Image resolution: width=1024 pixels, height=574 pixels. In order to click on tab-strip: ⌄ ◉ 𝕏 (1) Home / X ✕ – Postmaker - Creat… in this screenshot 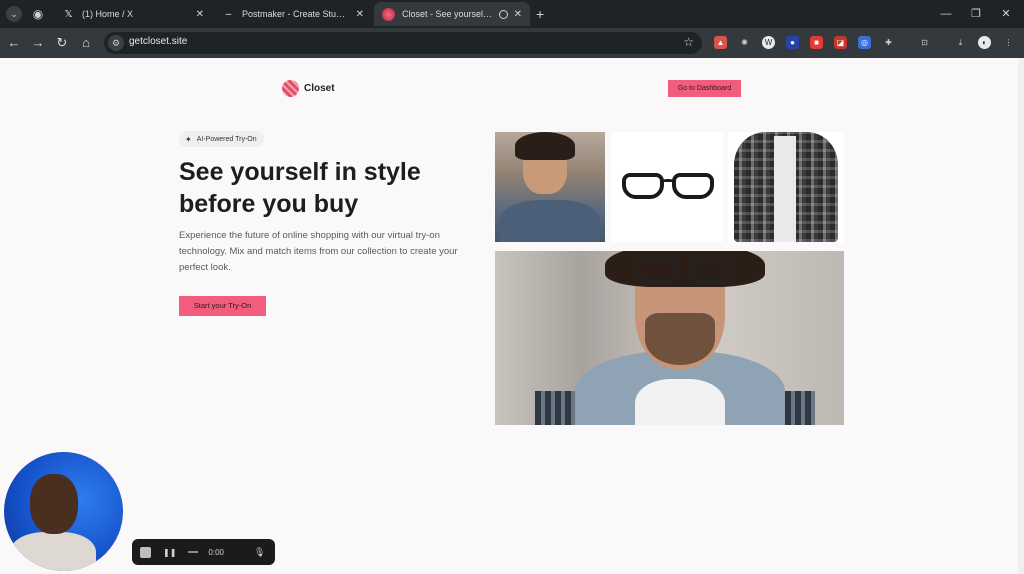, I will do `click(512, 14)`.